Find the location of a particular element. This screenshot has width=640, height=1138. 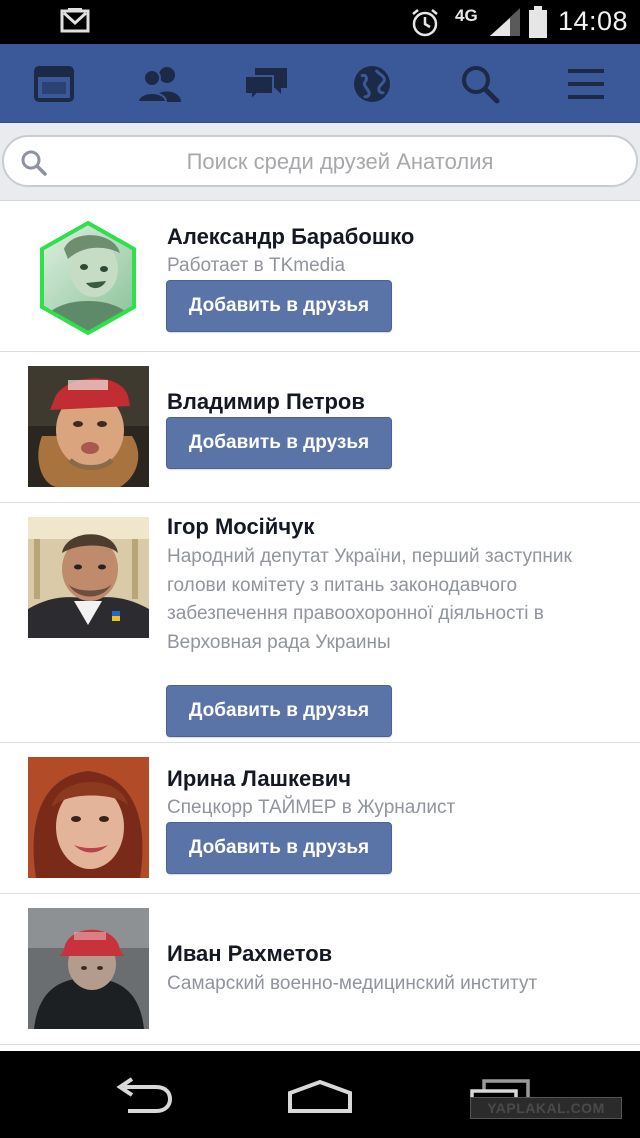

friends-search-bar is located at coordinates (320, 162).